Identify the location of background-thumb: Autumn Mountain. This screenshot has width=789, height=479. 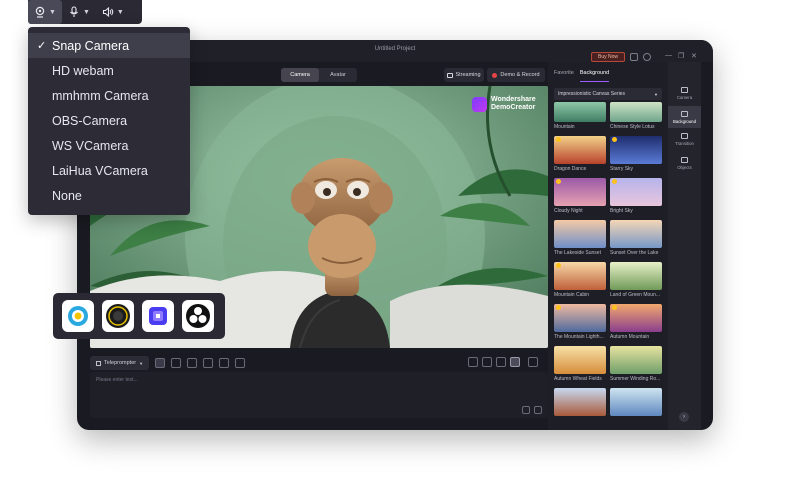
(636, 323).